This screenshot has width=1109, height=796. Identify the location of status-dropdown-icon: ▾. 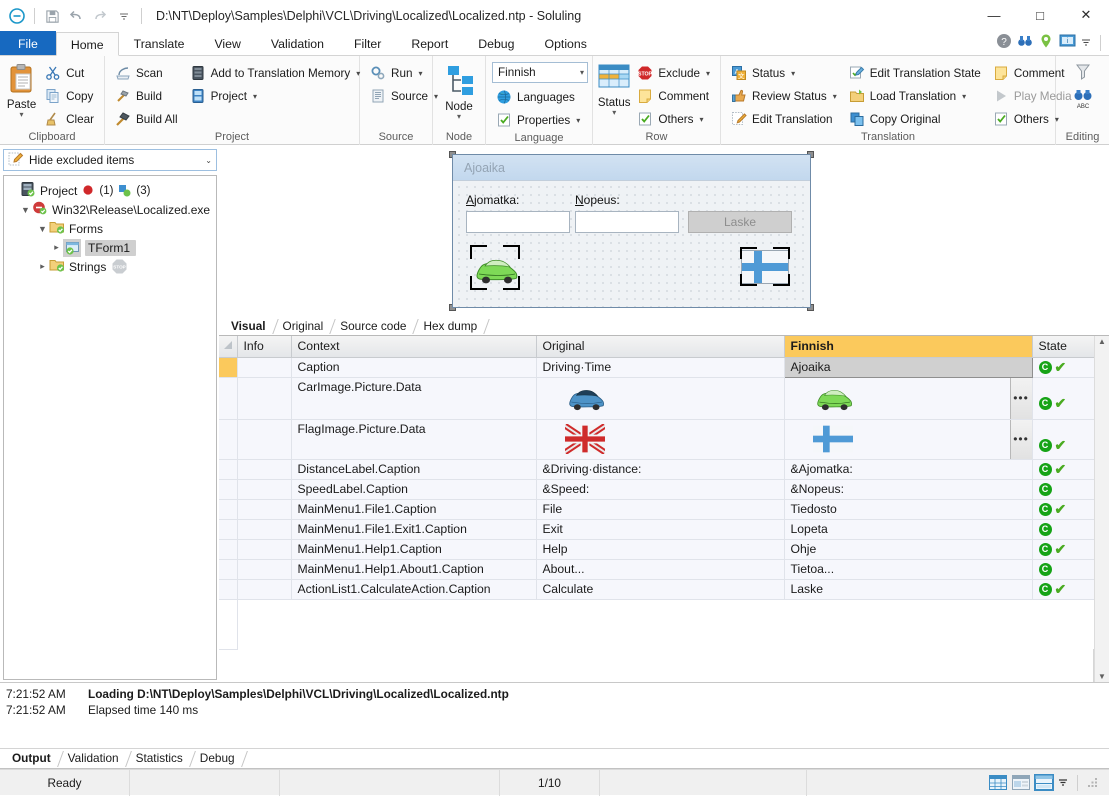
(614, 113).